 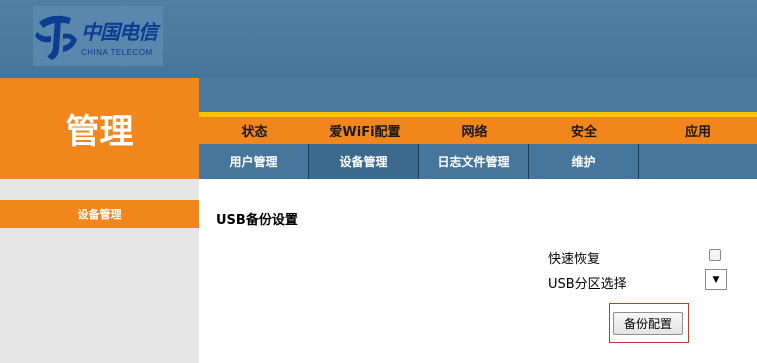 I want to click on subtab-maintenance: 维护, so click(x=584, y=161).